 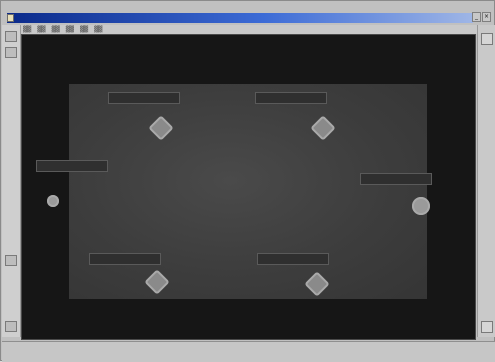 What do you see at coordinates (125, 259) in the screenshot?
I see `node-label-bottom-left` at bounding box center [125, 259].